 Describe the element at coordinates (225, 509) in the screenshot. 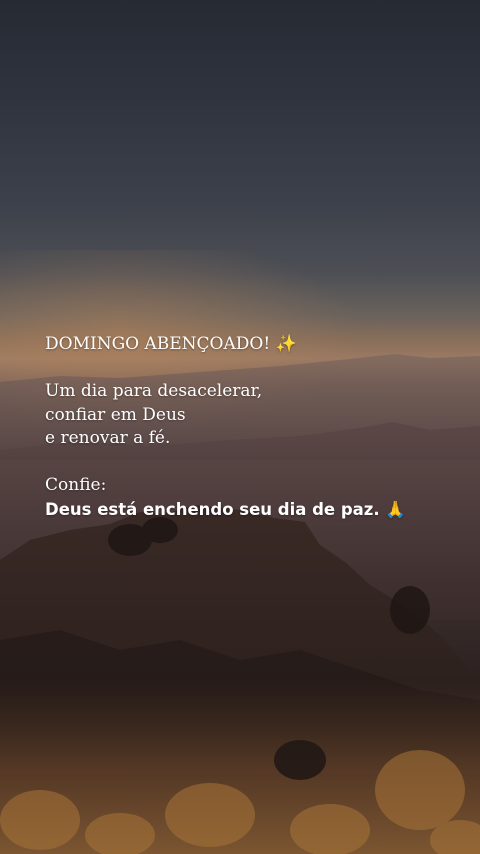

I see `caption-closing-message: Deus está enchendo seu dia de paz. 🙏` at that location.